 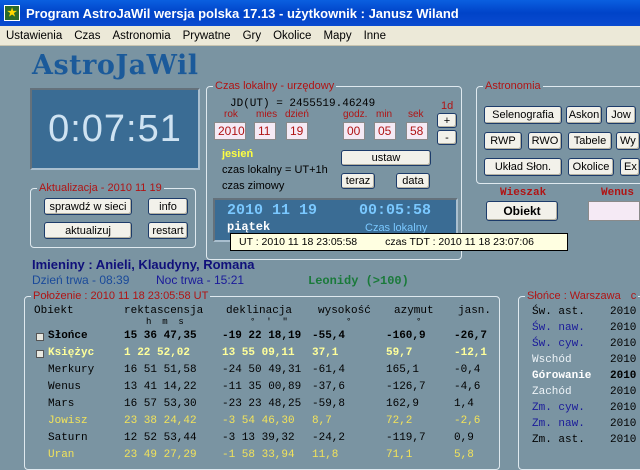 I want to click on alt-value: 8,7, so click(x=322, y=421).